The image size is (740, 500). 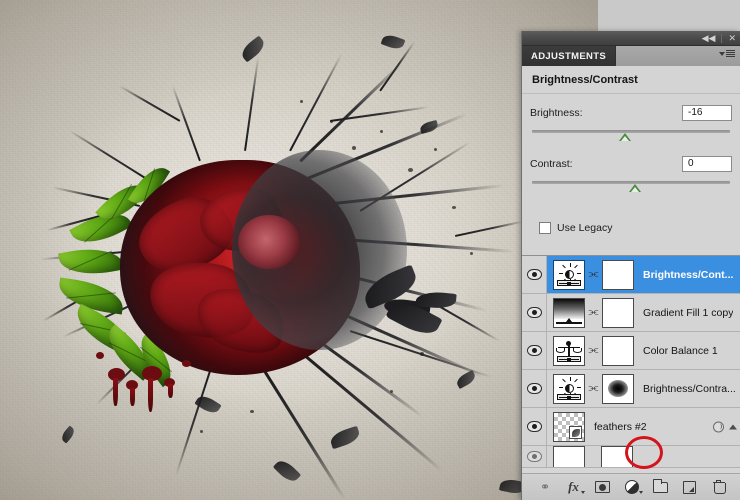 I want to click on layers-toolbar: ⚭ fx, so click(x=631, y=486).